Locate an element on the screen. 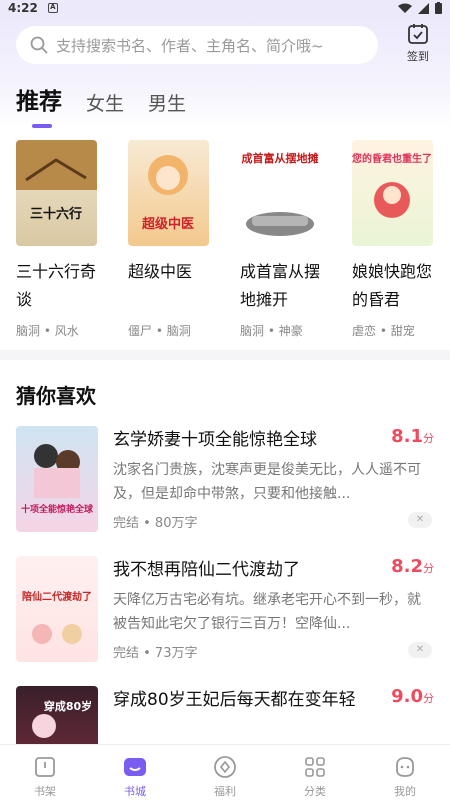 This screenshot has height=800, width=450. signal-icon is located at coordinates (423, 8).